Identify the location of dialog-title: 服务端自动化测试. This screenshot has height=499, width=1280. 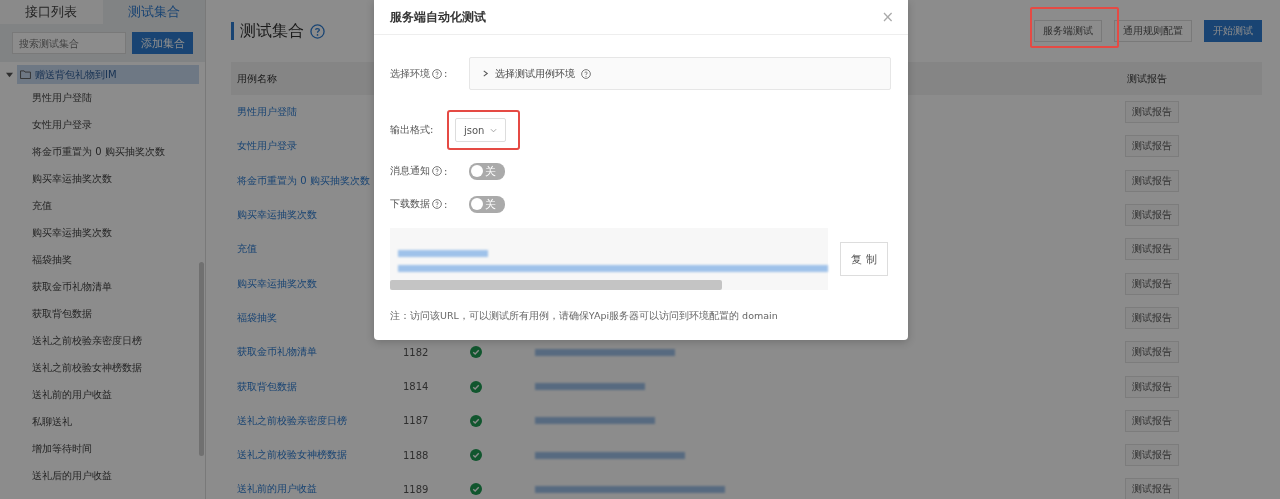
(438, 17).